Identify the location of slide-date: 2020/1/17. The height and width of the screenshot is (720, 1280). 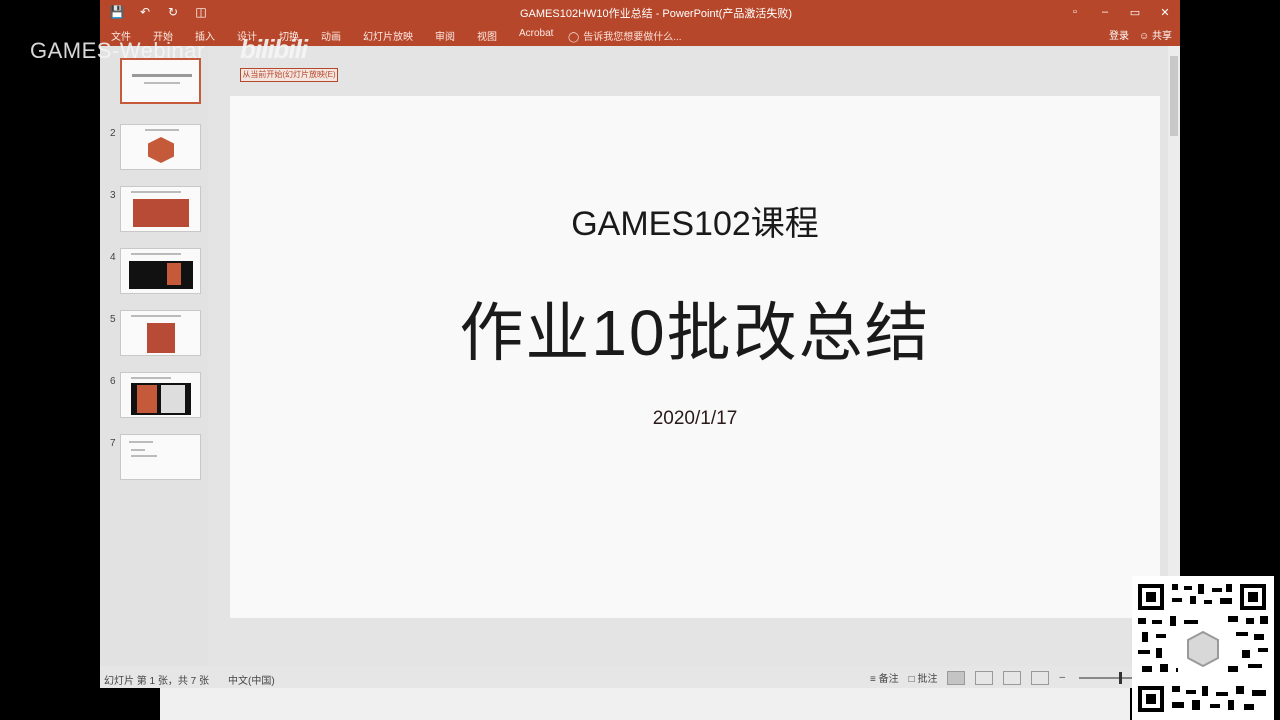
(695, 419).